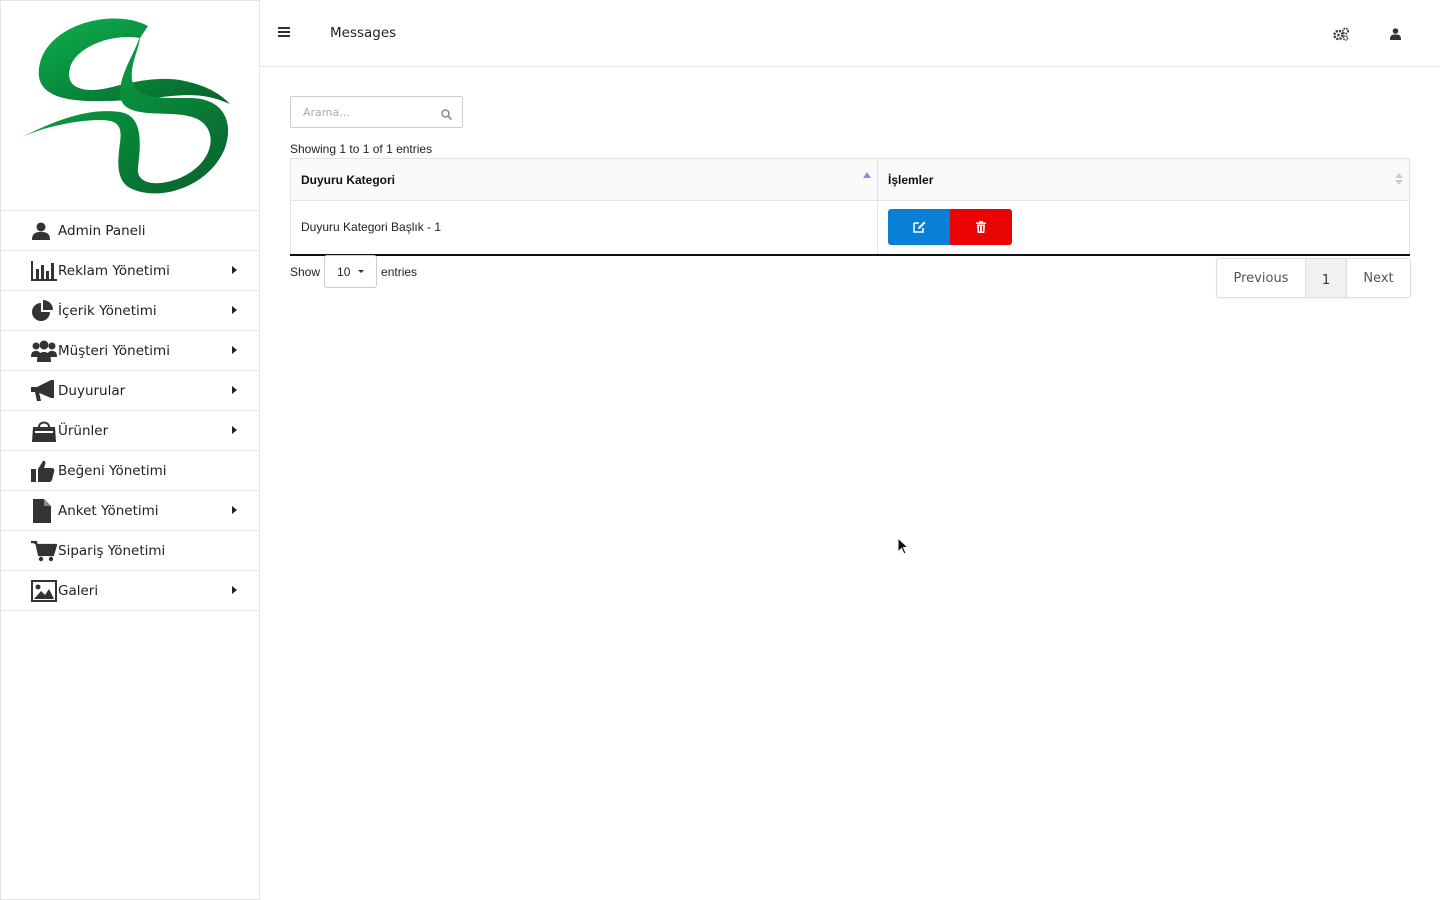 Image resolution: width=1440 pixels, height=900 pixels. What do you see at coordinates (102, 230) in the screenshot?
I see `sidebar-item-label: Admin Paneli` at bounding box center [102, 230].